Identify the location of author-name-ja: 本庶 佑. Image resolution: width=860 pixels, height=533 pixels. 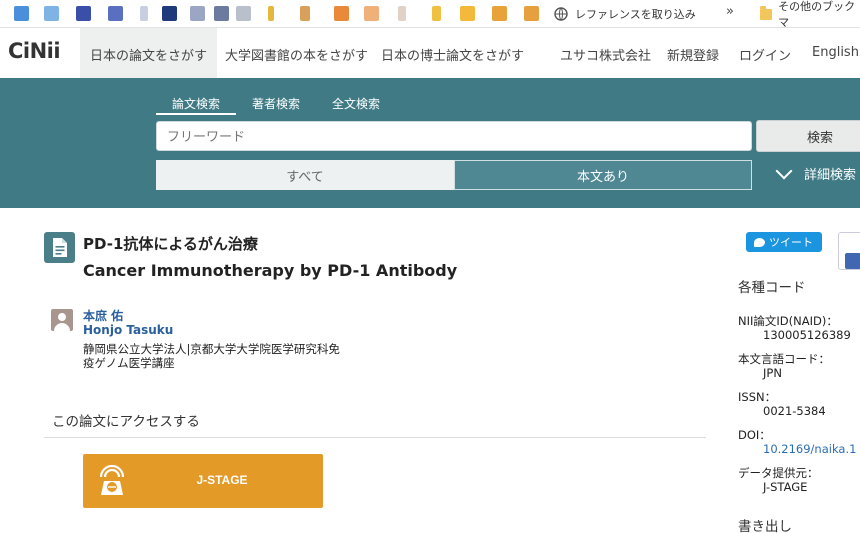
(103, 315).